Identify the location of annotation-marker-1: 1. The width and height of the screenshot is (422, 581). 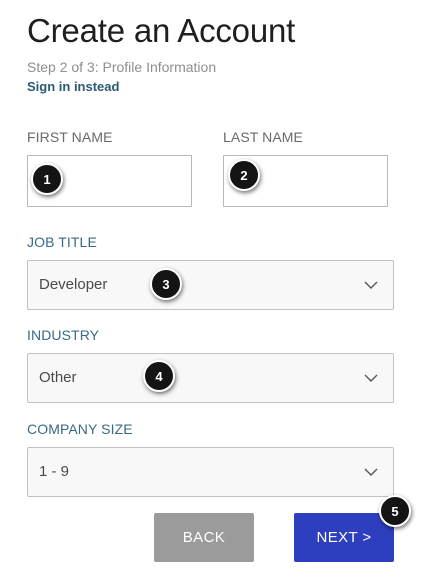
(47, 179).